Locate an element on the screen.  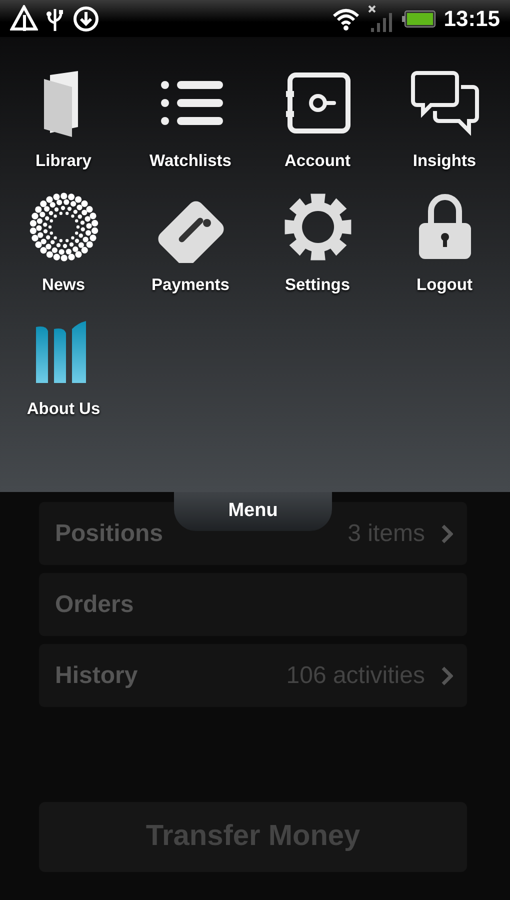
menu-item: News is located at coordinates (63, 244).